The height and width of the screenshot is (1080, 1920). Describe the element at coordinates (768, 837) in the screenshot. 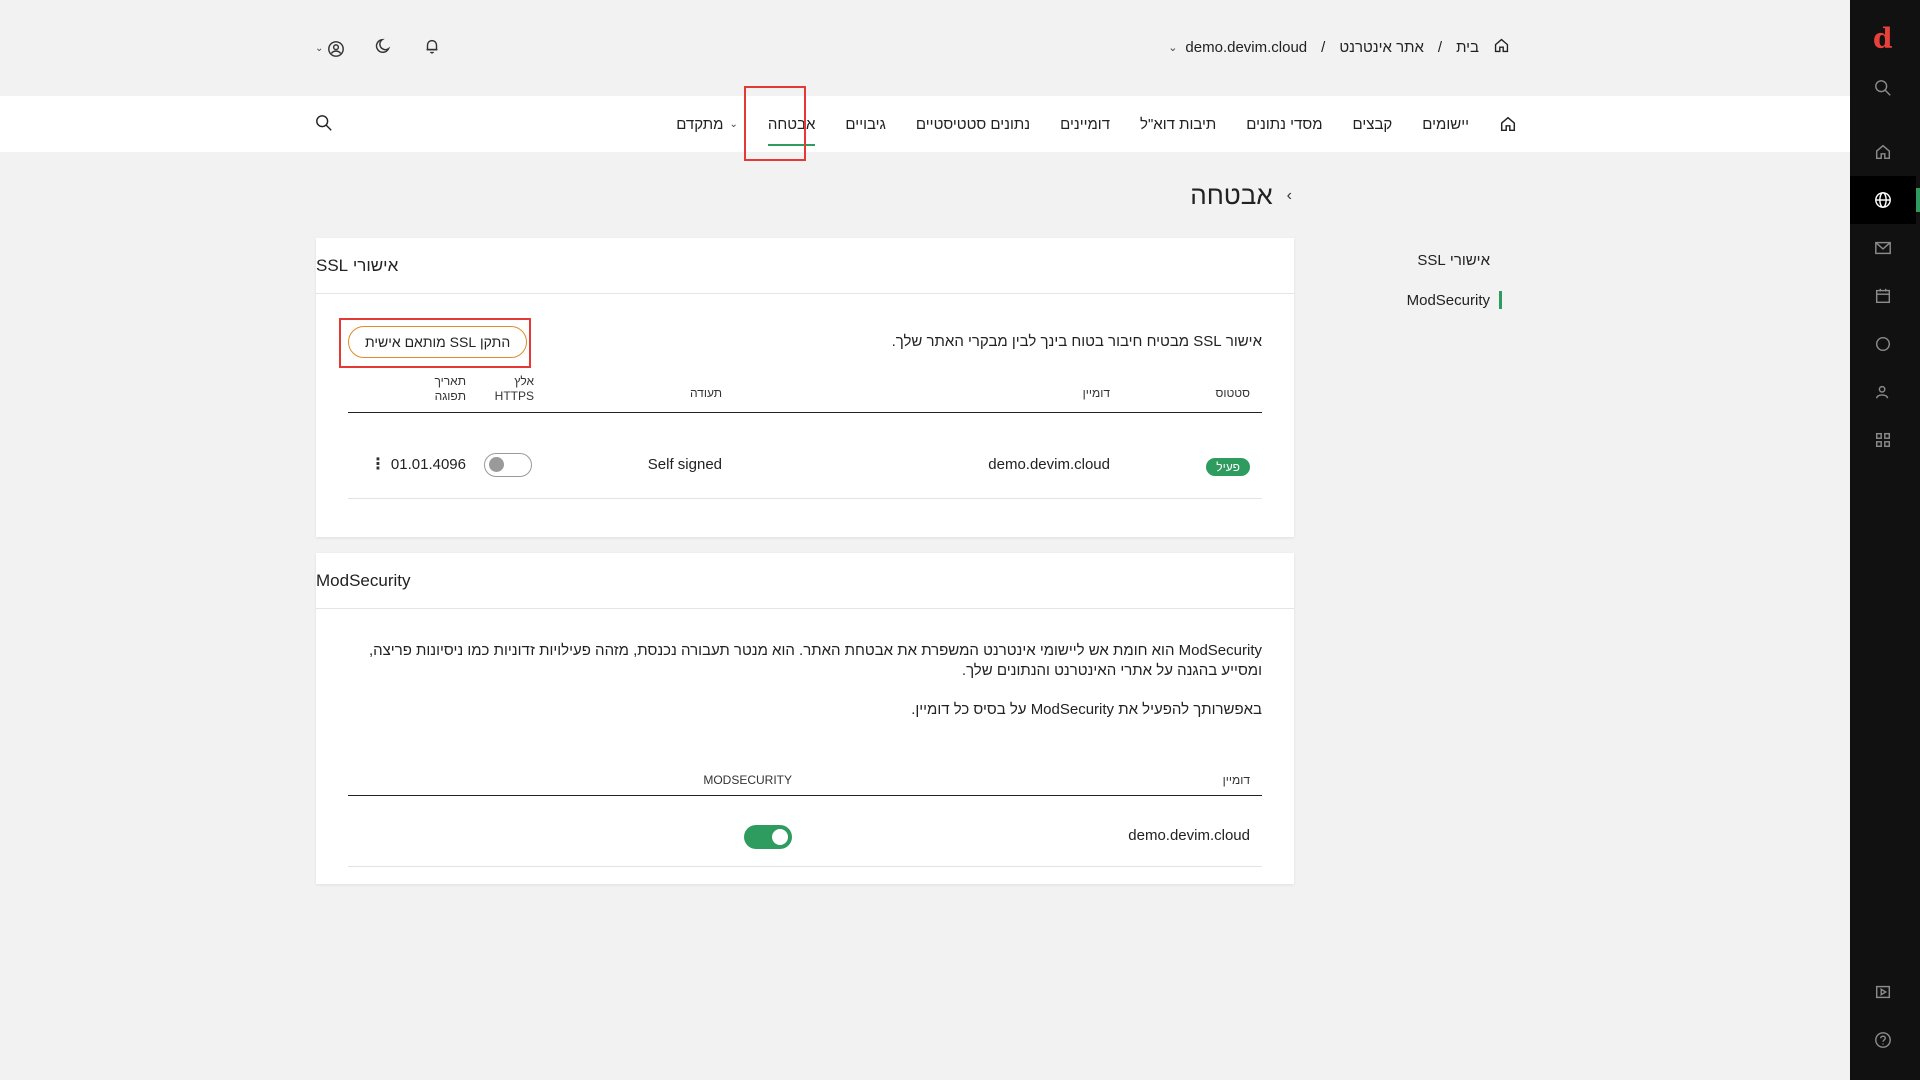

I see `modsecurity-toggle` at that location.